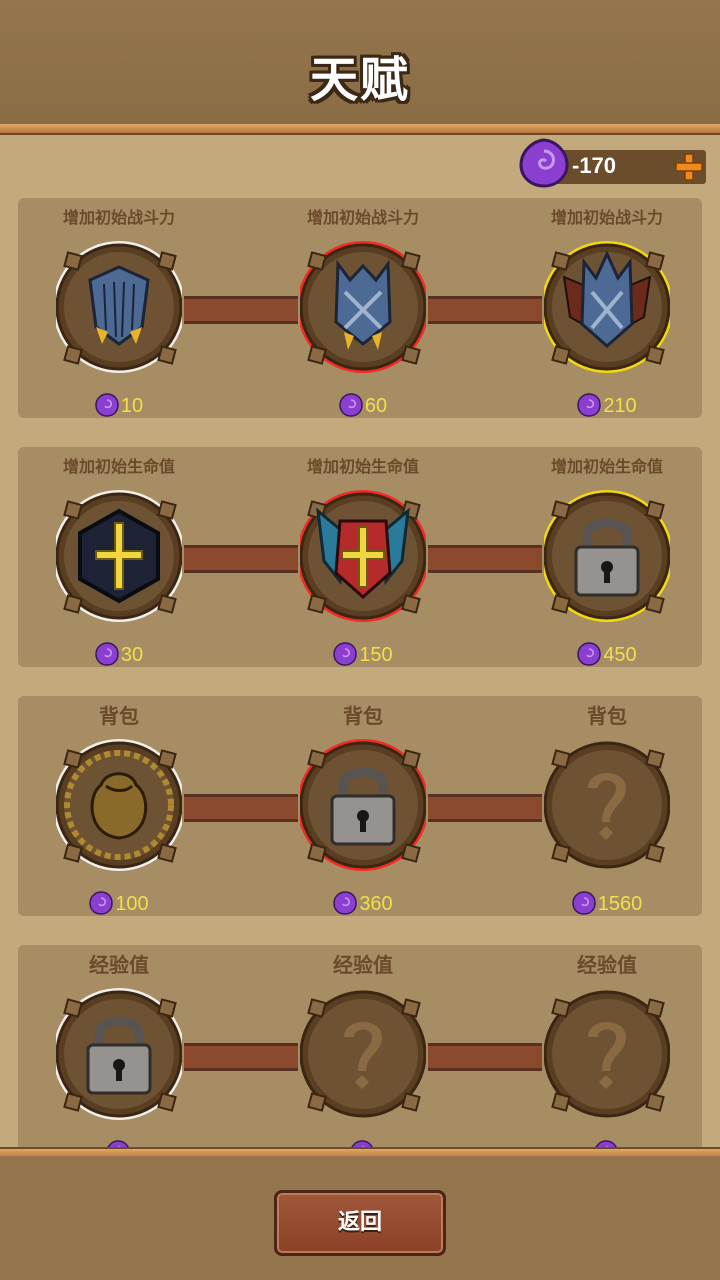 The height and width of the screenshot is (1280, 720). Describe the element at coordinates (132, 406) in the screenshot. I see `talent-cost-value: 10` at that location.